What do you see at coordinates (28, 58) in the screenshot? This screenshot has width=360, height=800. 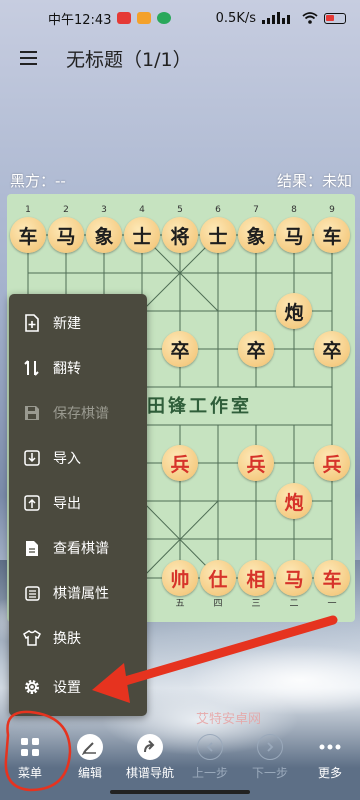 I see `hamburger-icon` at bounding box center [28, 58].